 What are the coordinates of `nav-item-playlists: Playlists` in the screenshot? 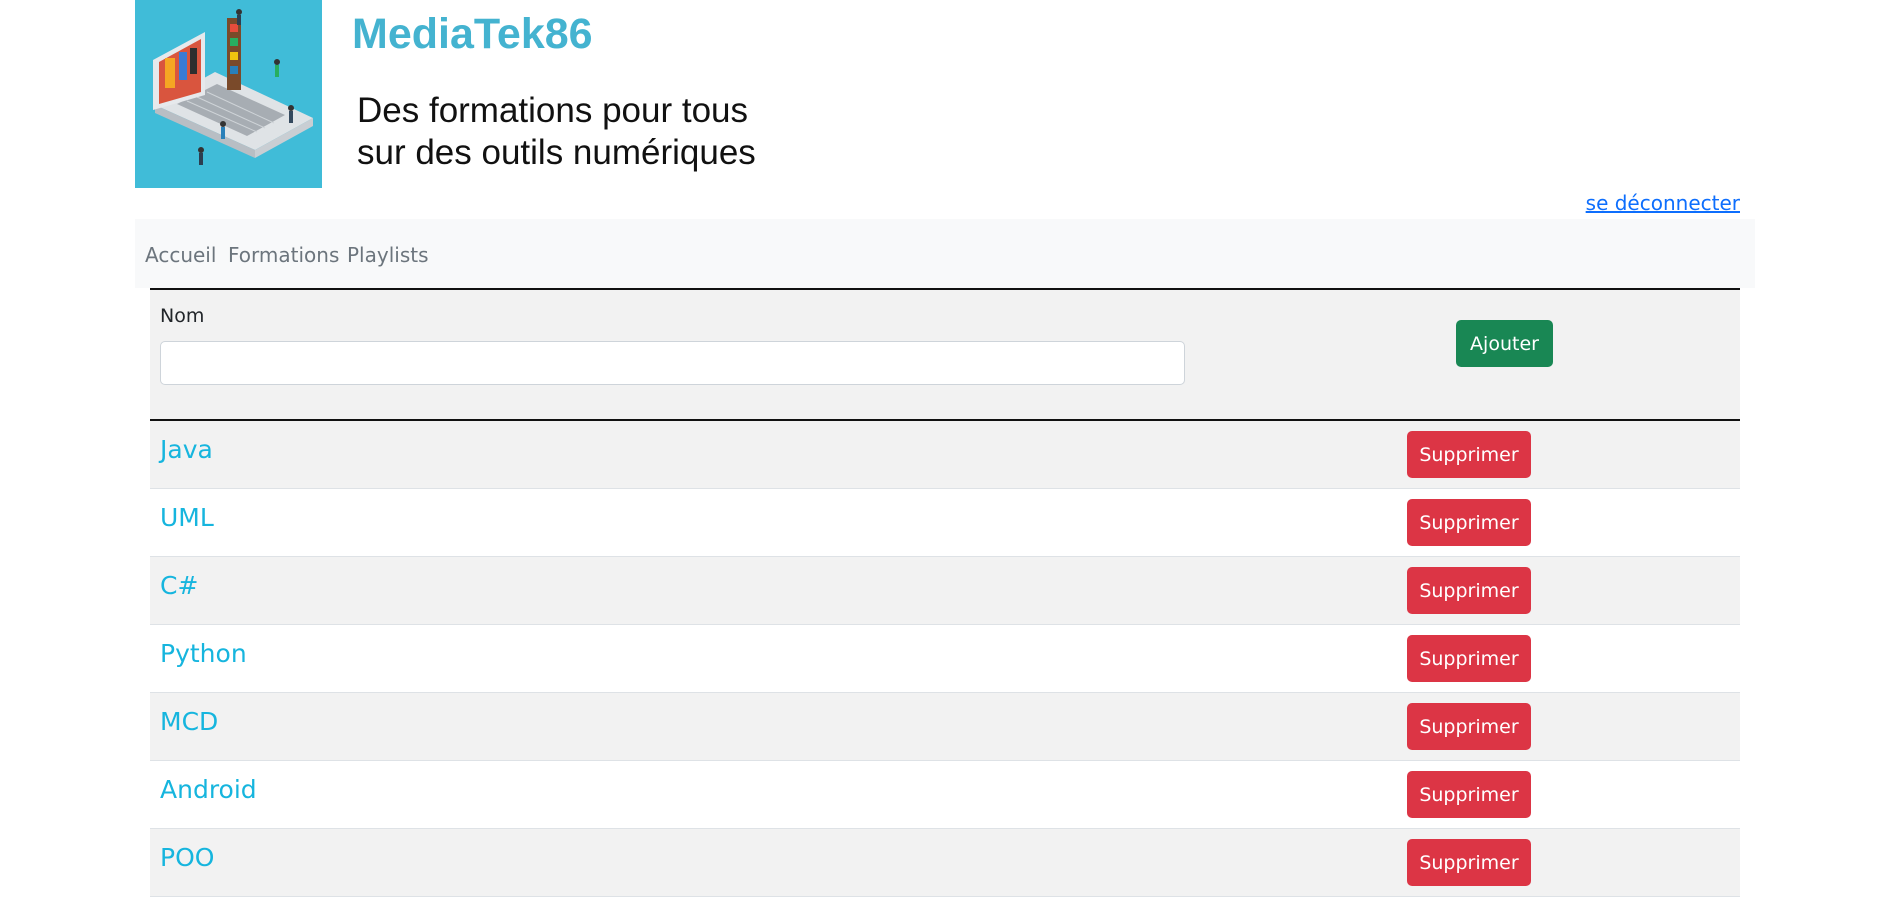 It's located at (388, 255).